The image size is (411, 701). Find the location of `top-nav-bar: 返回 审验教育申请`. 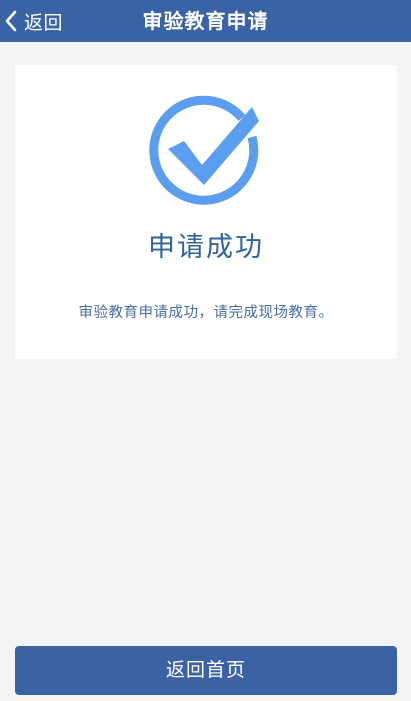

top-nav-bar: 返回 审验教育申请 is located at coordinates (205, 21).